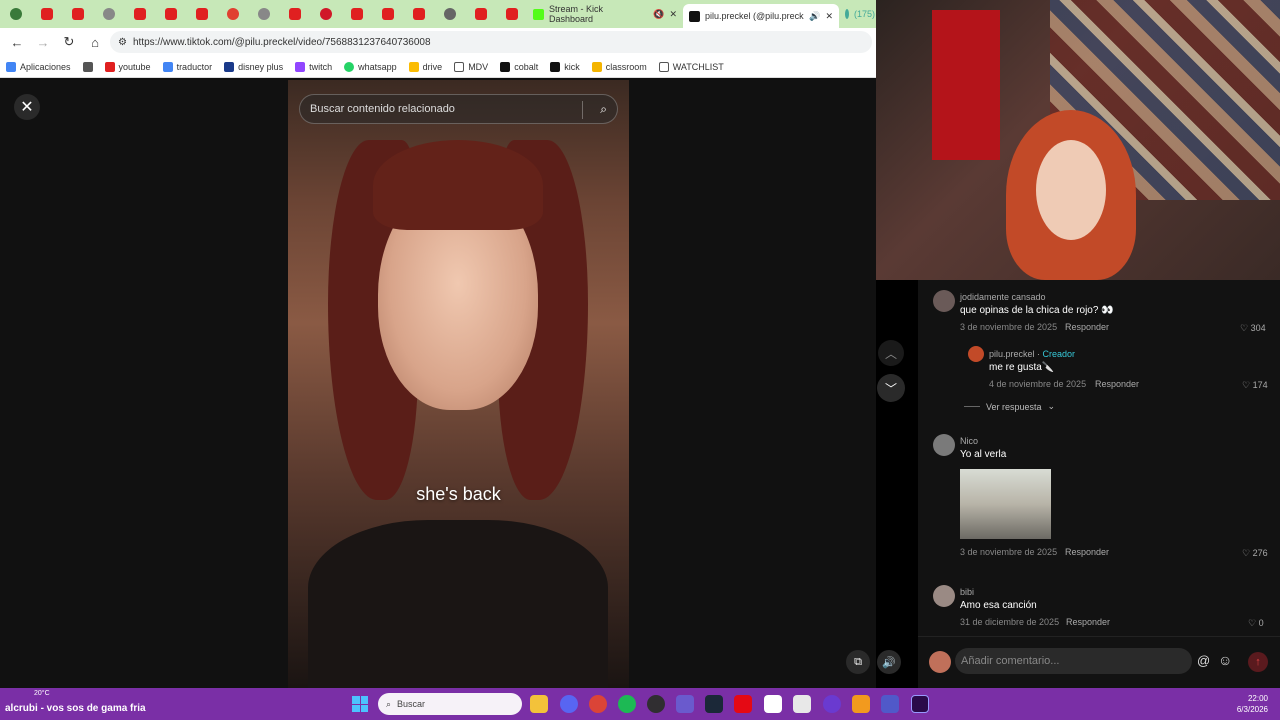 The width and height of the screenshot is (1280, 720). What do you see at coordinates (858, 662) in the screenshot?
I see `floating-player-icon: ⧉` at bounding box center [858, 662].